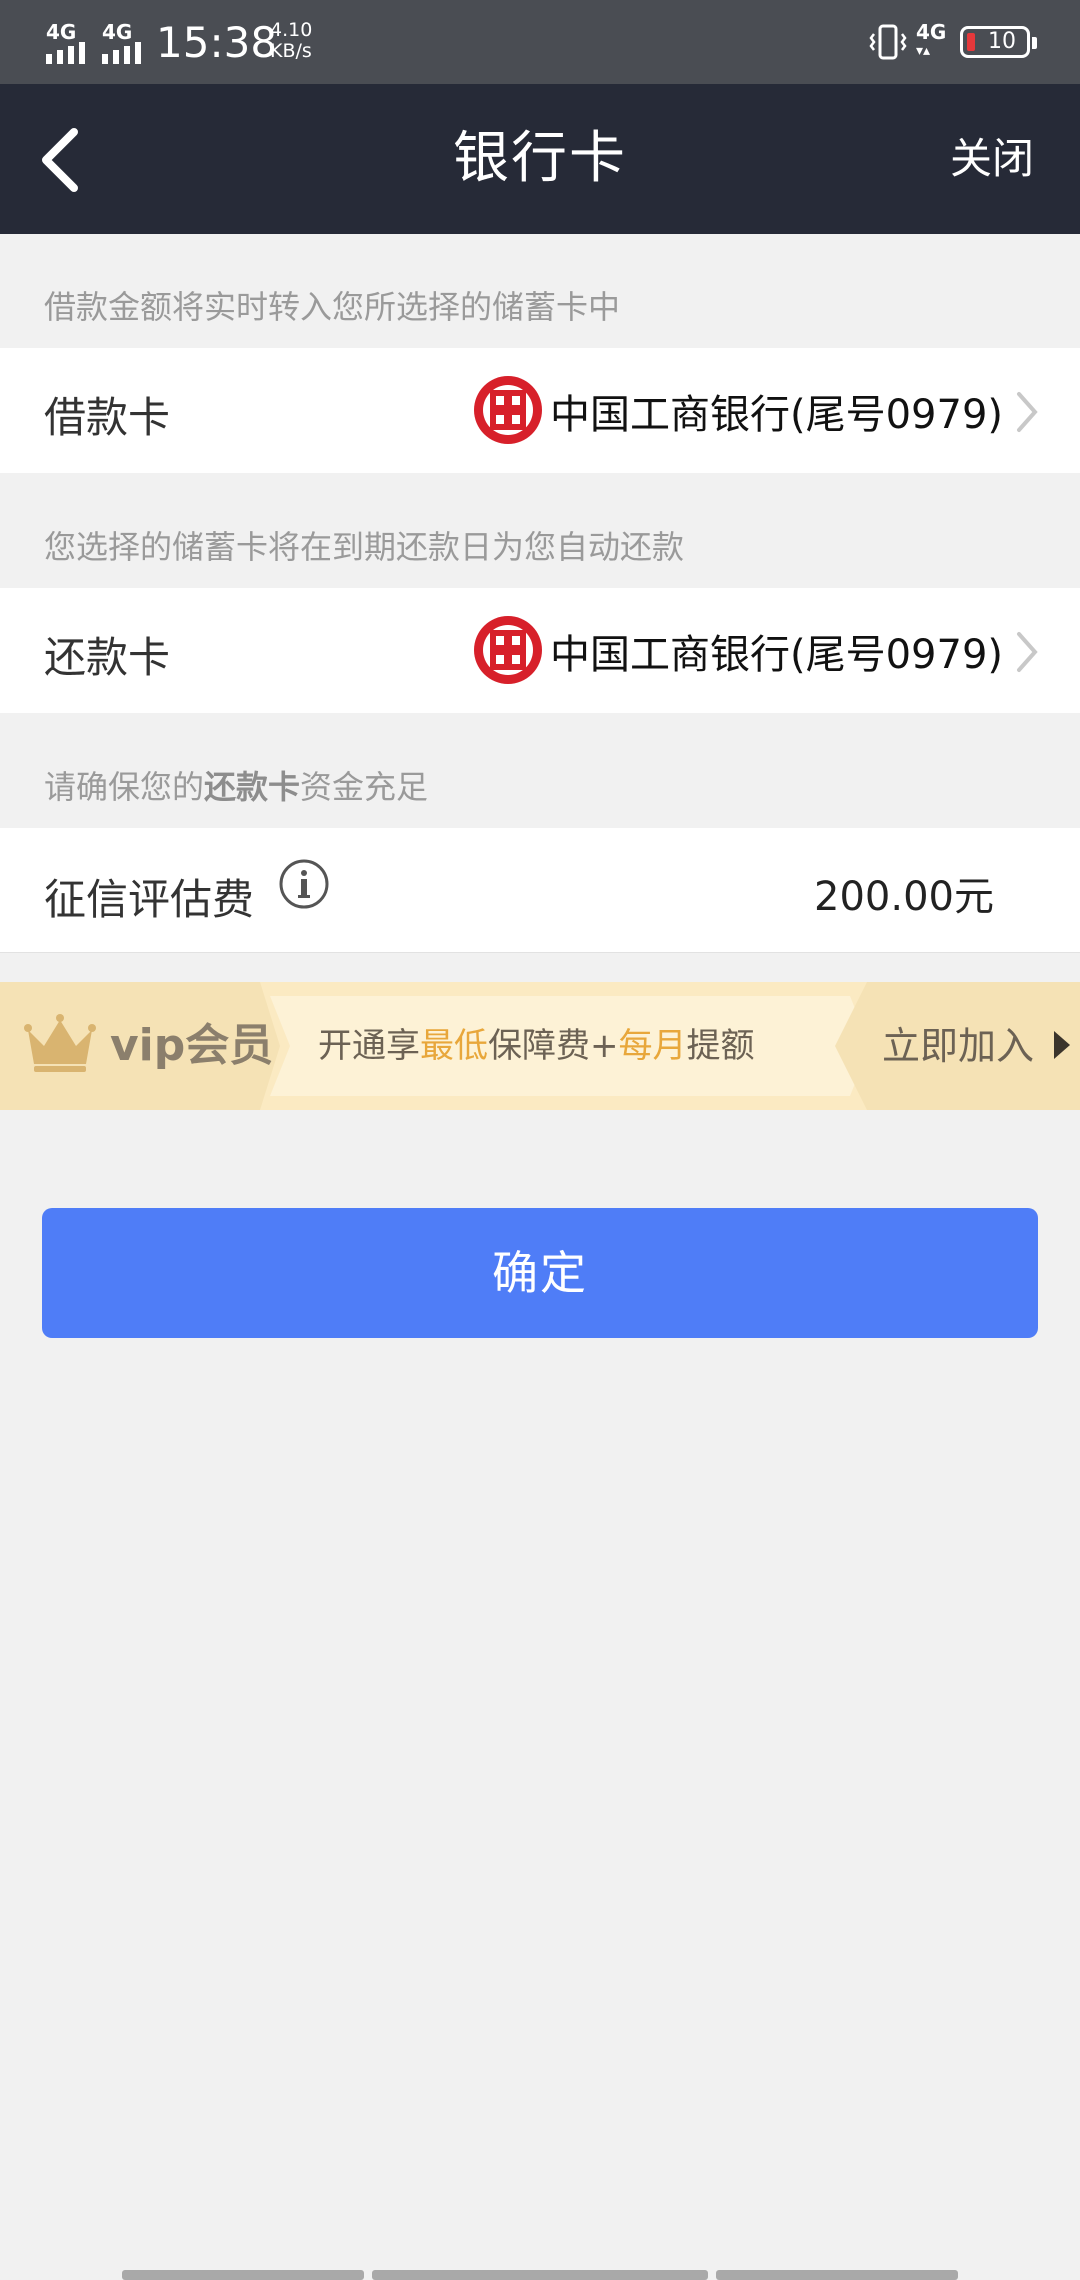 This screenshot has width=1080, height=2280. I want to click on crown-icon, so click(60, 1043).